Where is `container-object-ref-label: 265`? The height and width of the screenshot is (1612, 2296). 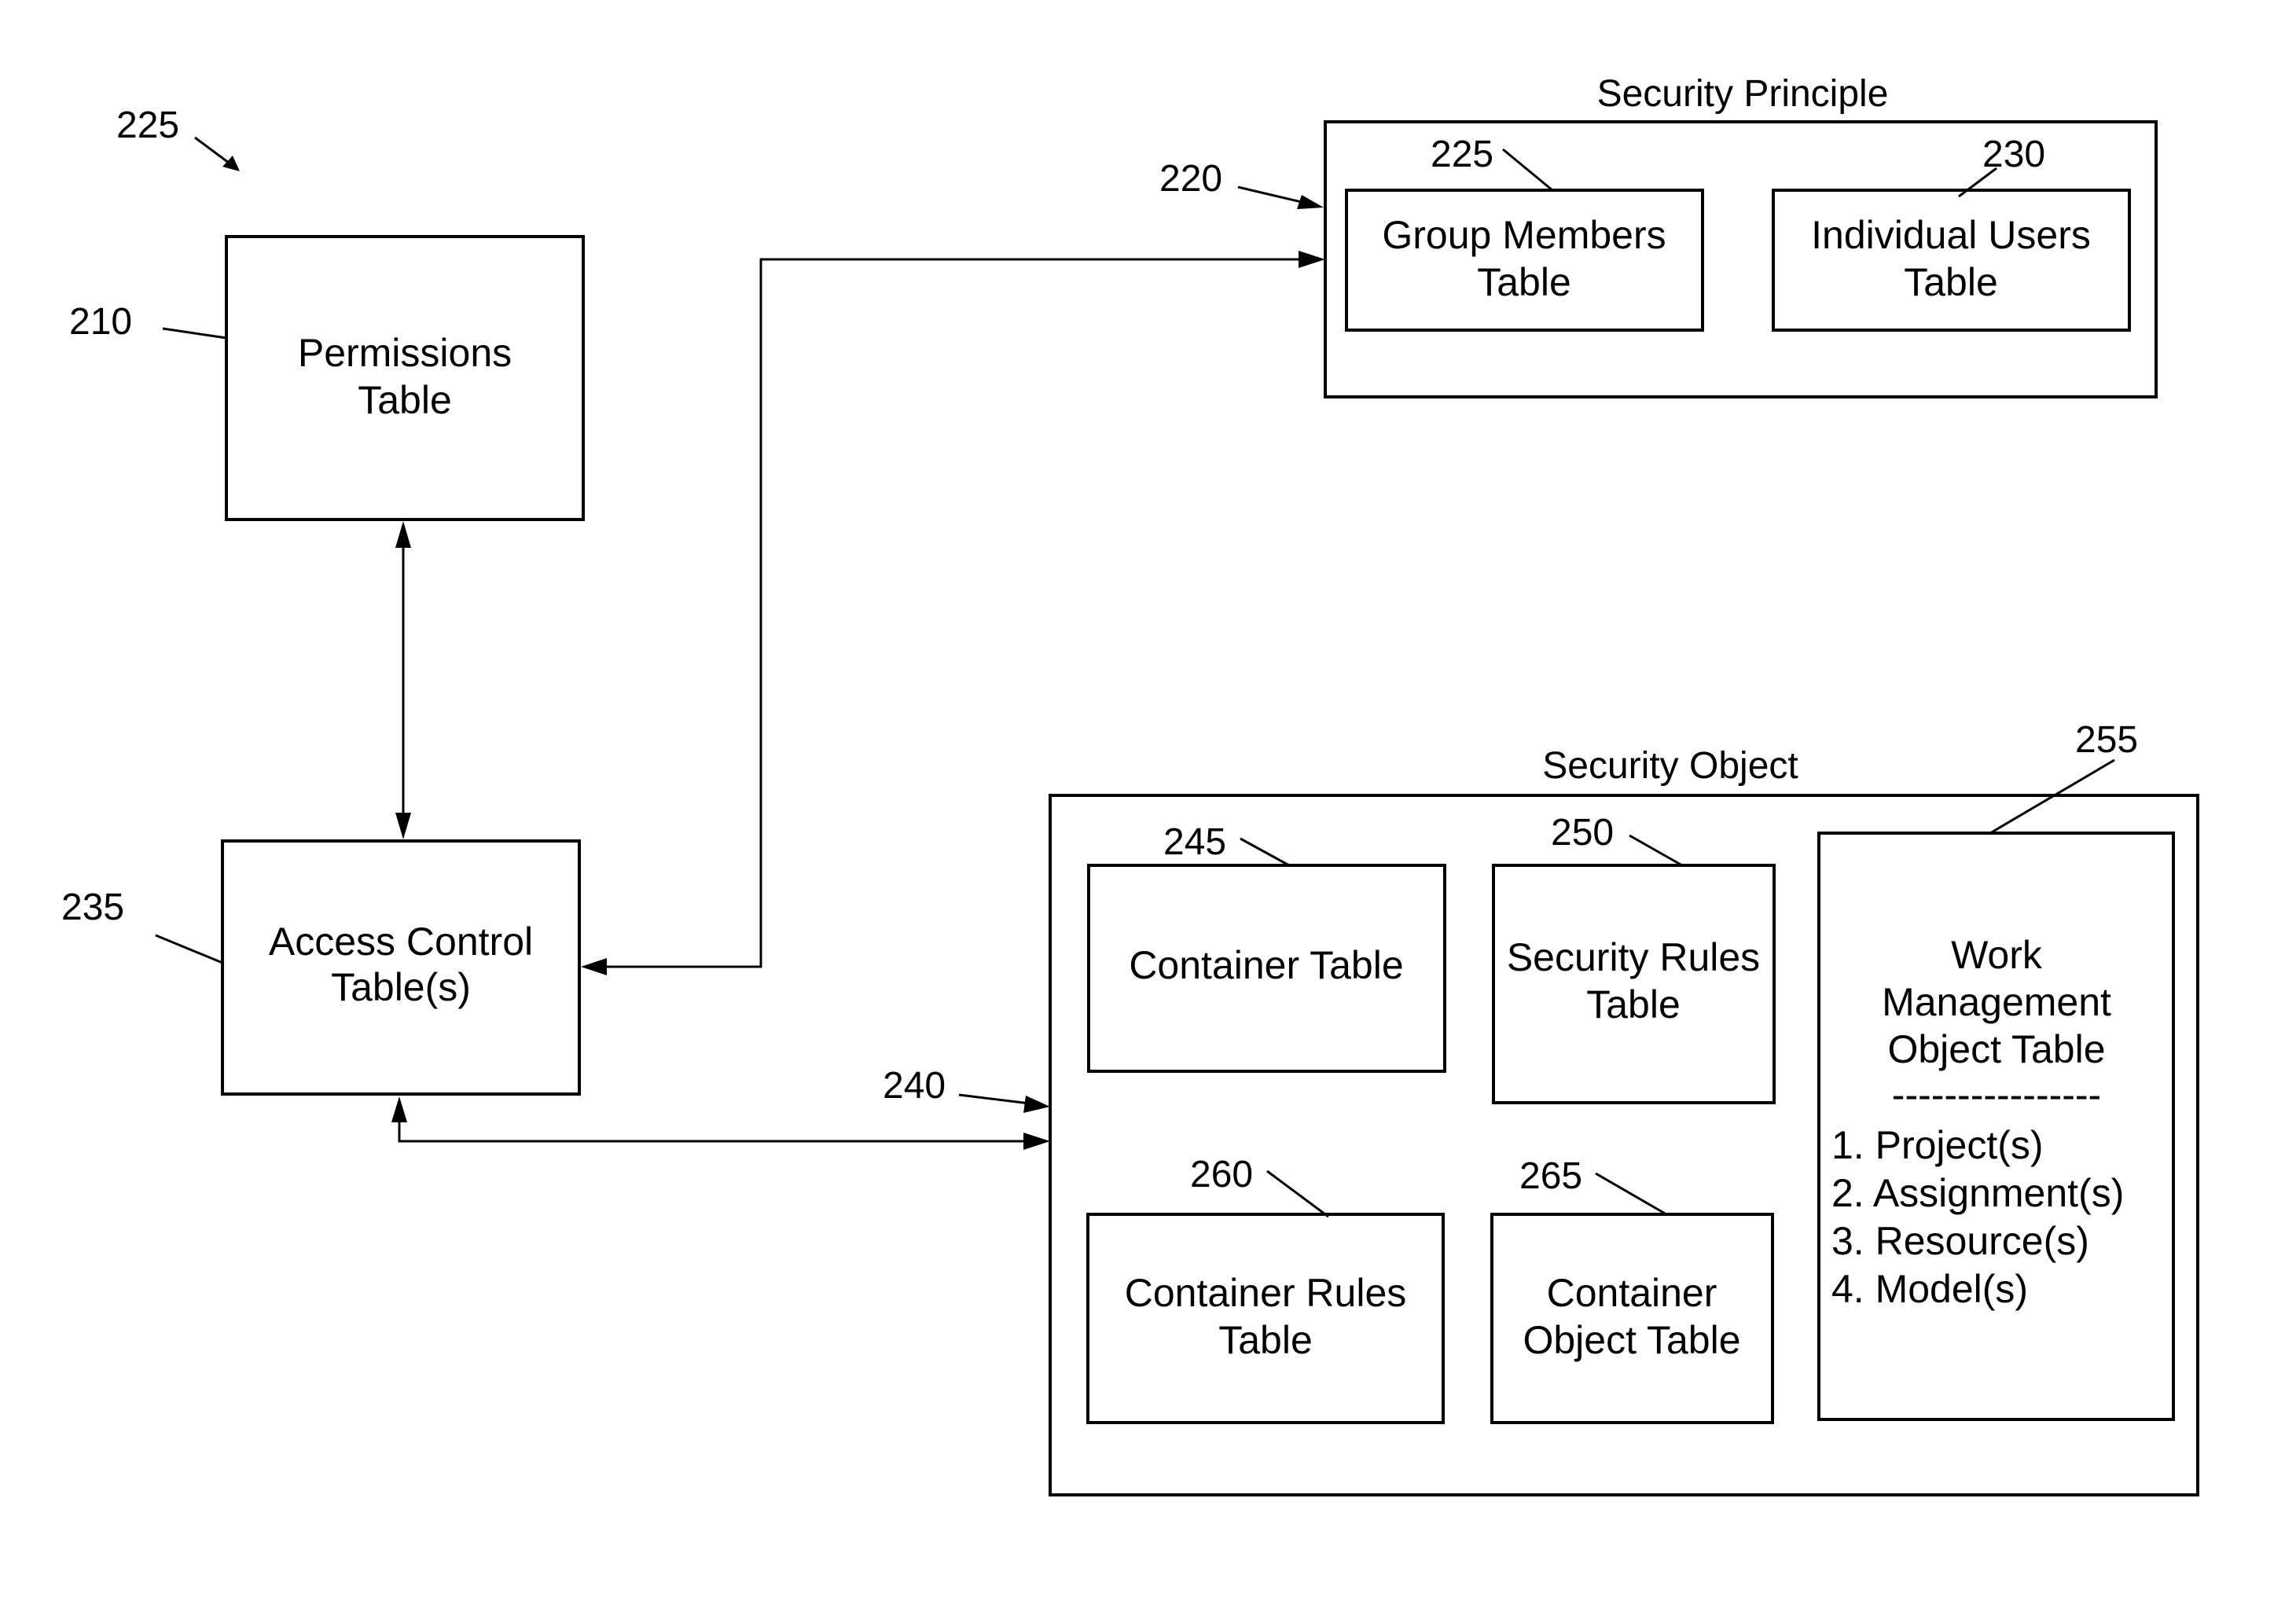
container-object-ref-label: 265 is located at coordinates (1550, 1176).